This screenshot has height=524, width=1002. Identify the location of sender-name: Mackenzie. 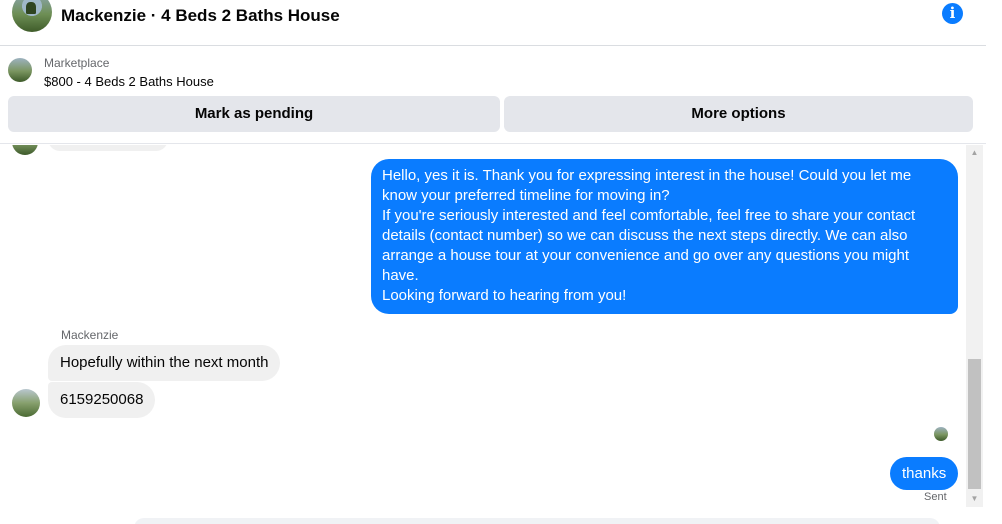
(90, 335).